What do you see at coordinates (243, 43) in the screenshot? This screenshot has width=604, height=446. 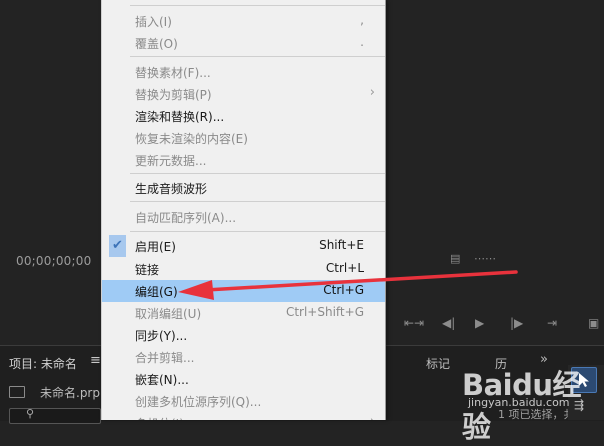 I see `menu-item: 覆盖(O).` at bounding box center [243, 43].